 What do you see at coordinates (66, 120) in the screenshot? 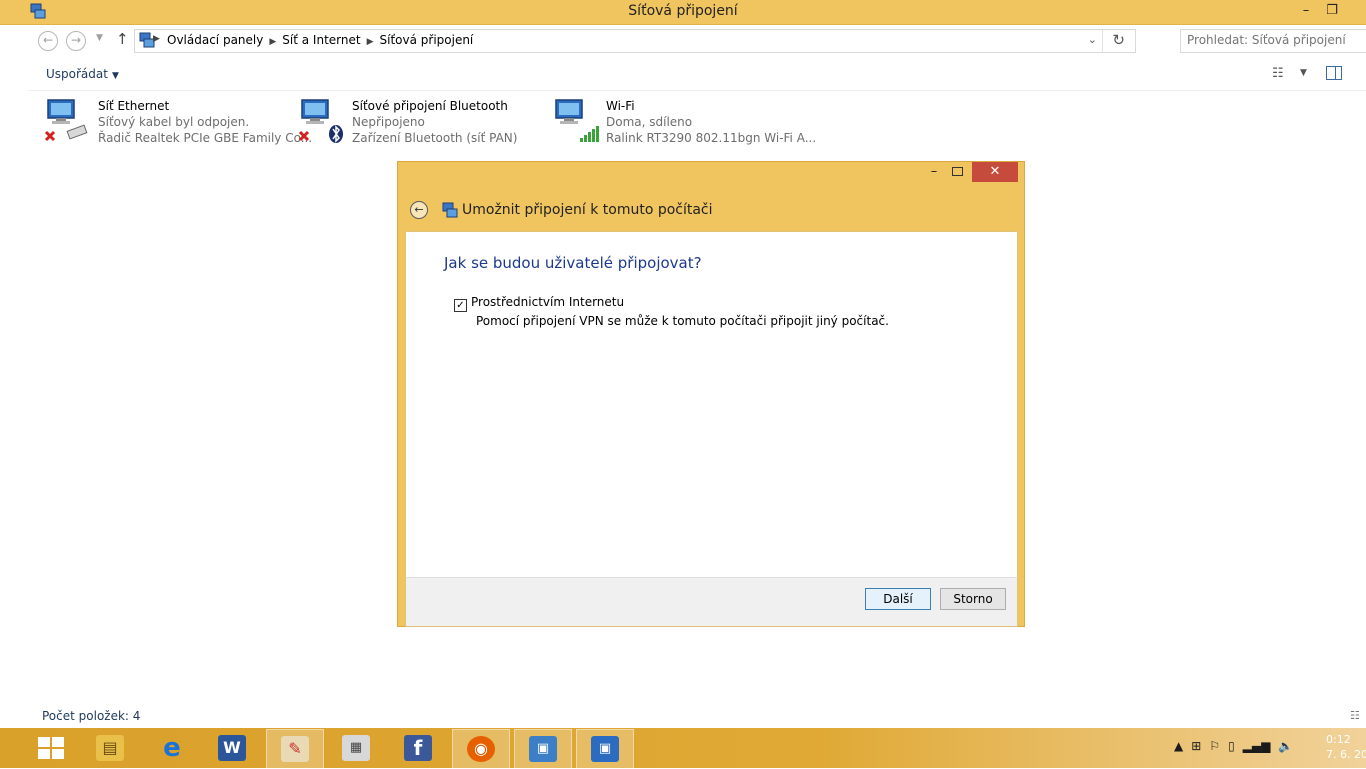
I see `ethernet-adapter-icon` at bounding box center [66, 120].